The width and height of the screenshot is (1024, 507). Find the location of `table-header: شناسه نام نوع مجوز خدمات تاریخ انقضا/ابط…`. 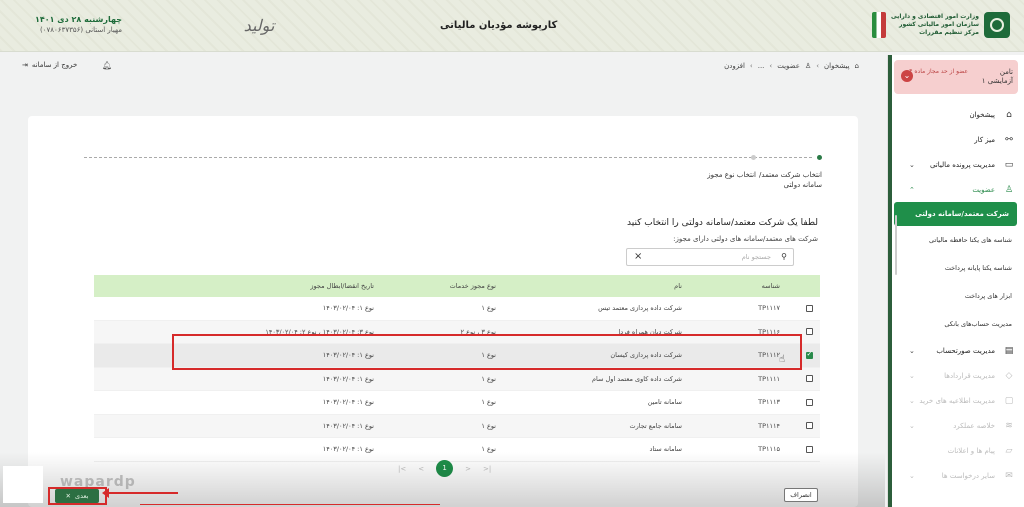

table-header: شناسه نام نوع مجوز خدمات تاریخ انقضا/ابط… is located at coordinates (457, 286).